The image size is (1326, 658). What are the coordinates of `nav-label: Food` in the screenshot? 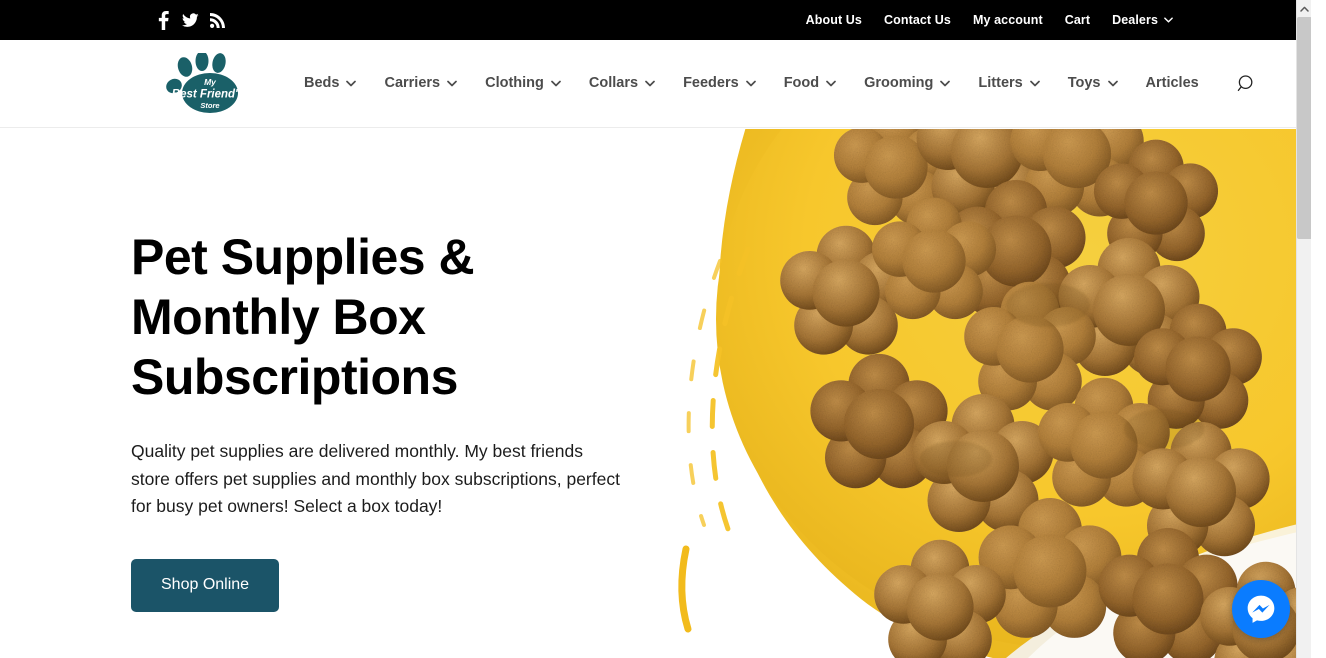 It's located at (801, 83).